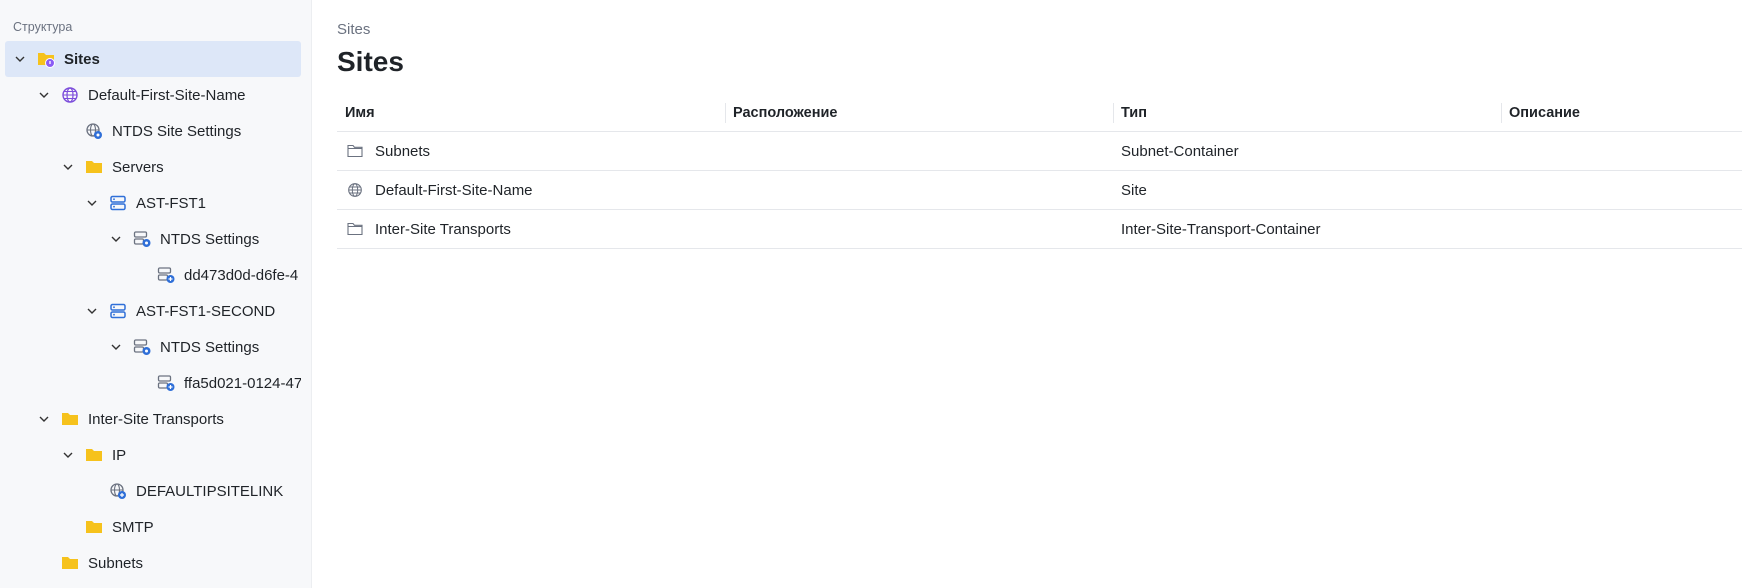 The width and height of the screenshot is (1742, 588). I want to click on tree-item-inter-site-transports: Inter-Site Transports, so click(153, 419).